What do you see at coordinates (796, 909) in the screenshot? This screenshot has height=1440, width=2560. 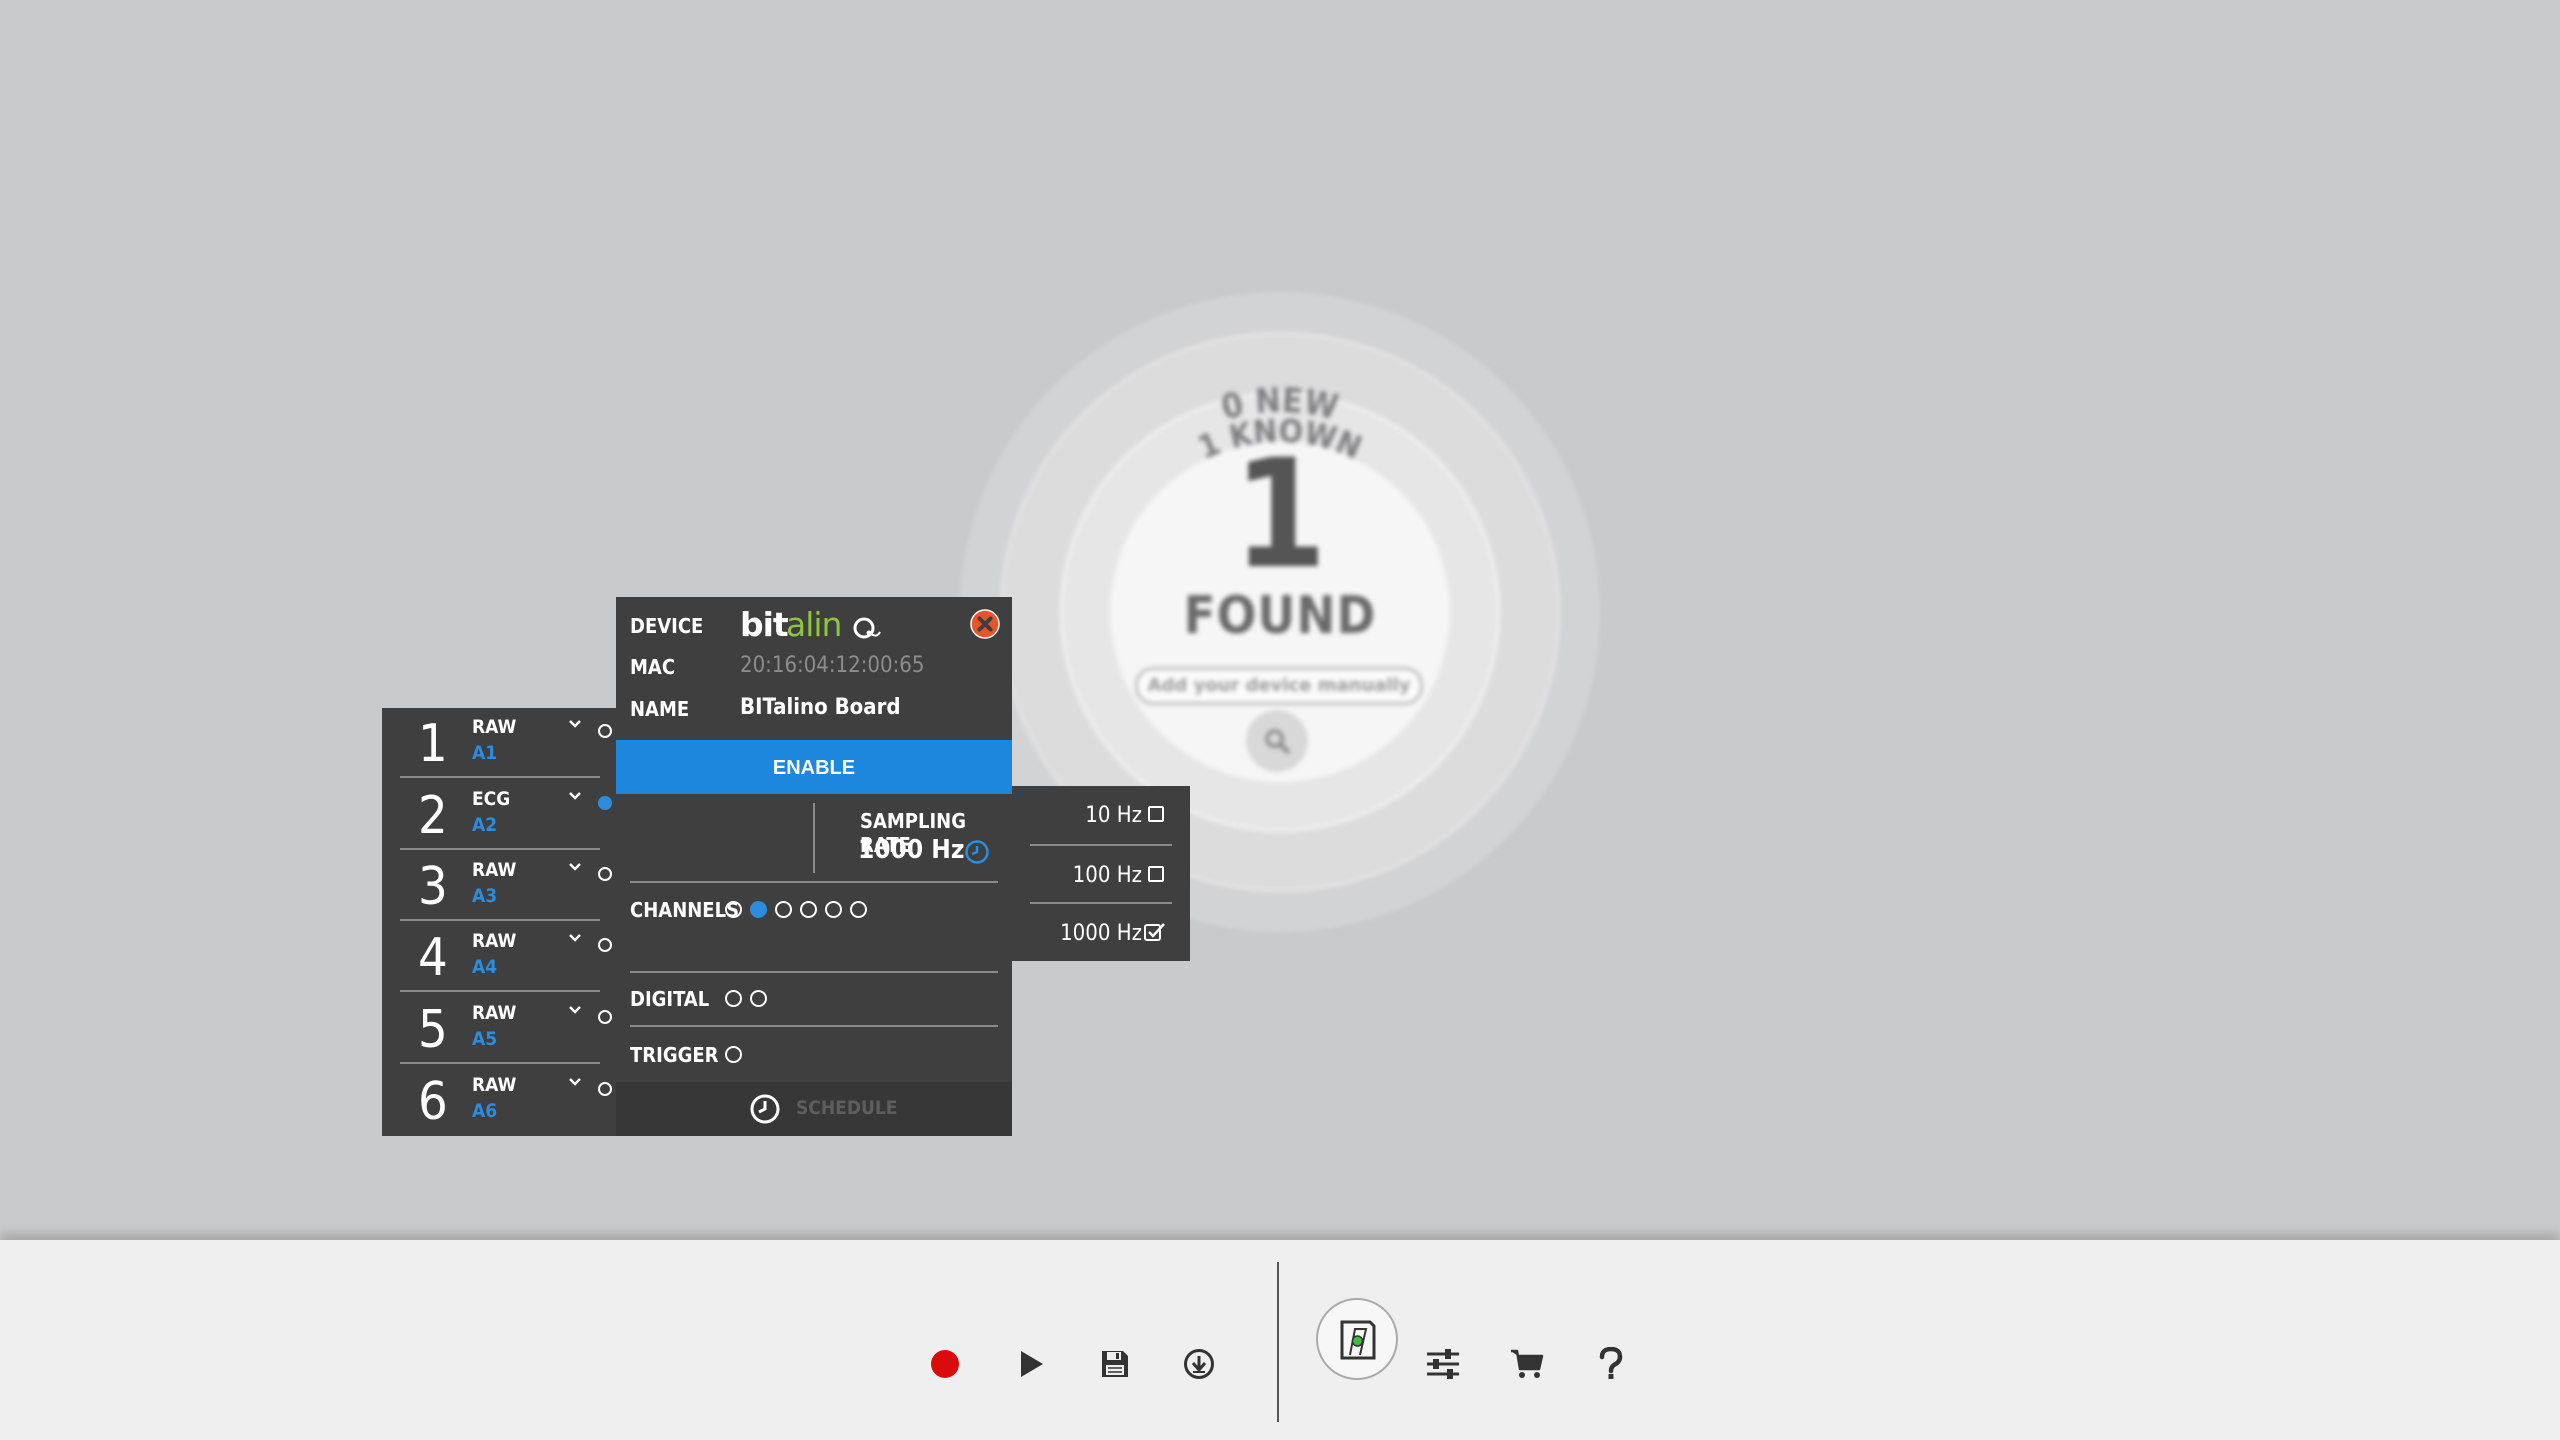 I see `channel-dots` at bounding box center [796, 909].